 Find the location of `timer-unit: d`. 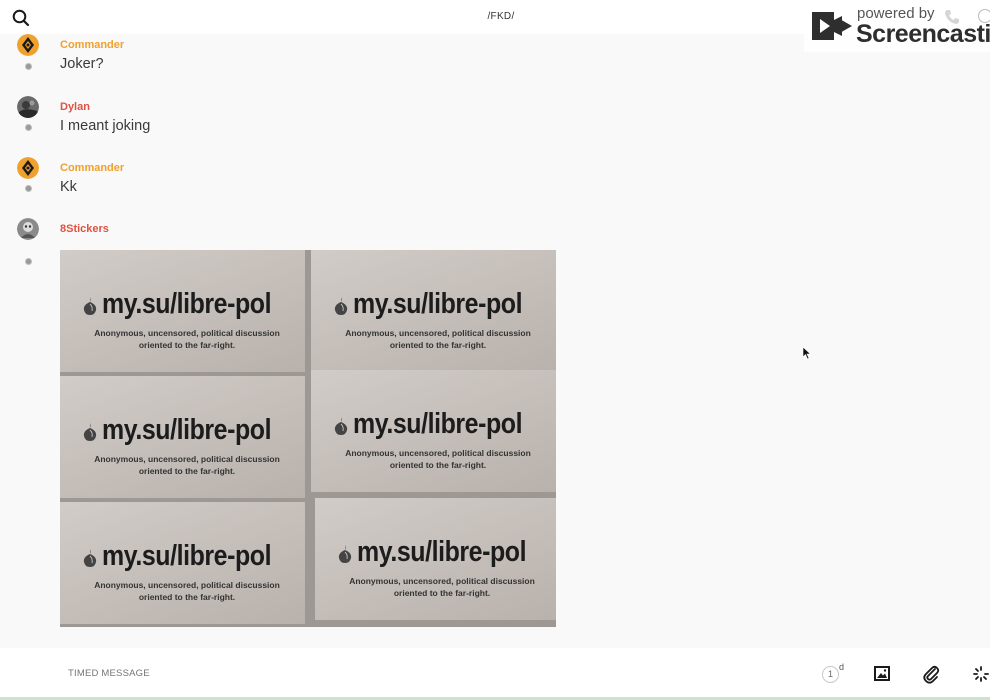

timer-unit: d is located at coordinates (842, 667).